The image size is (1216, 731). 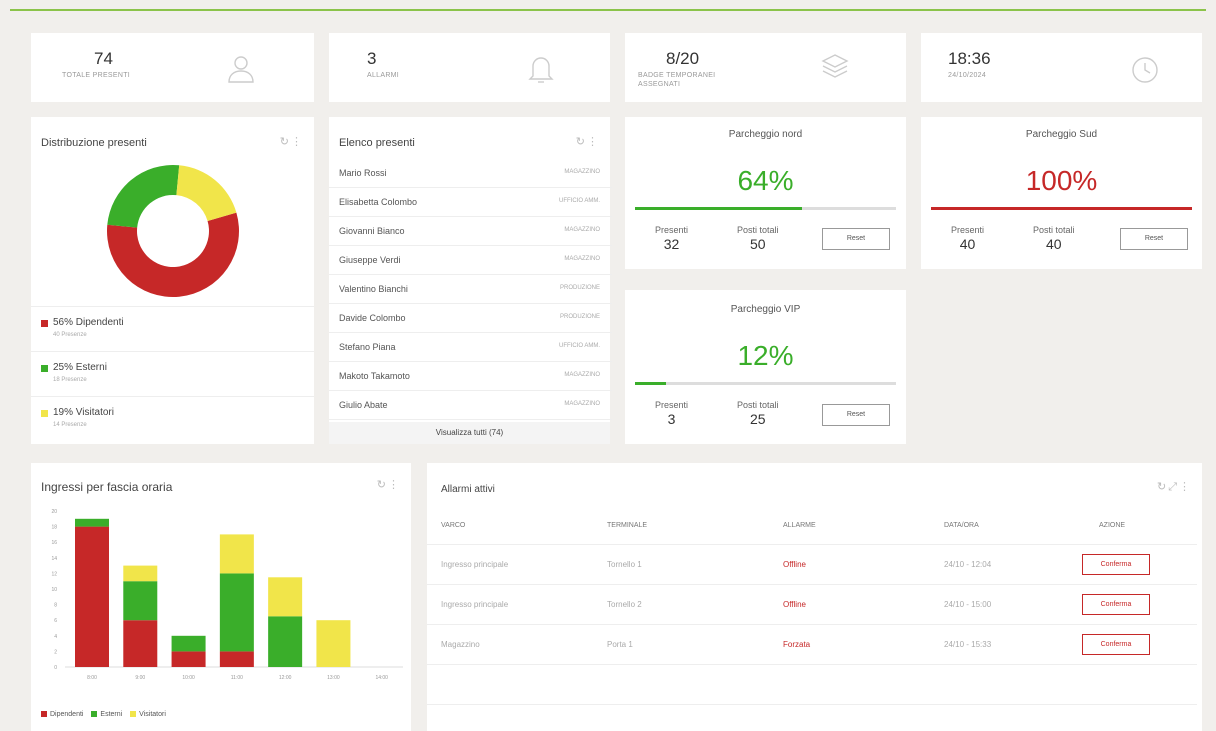 What do you see at coordinates (363, 405) in the screenshot?
I see `person-name: Giulio Abate` at bounding box center [363, 405].